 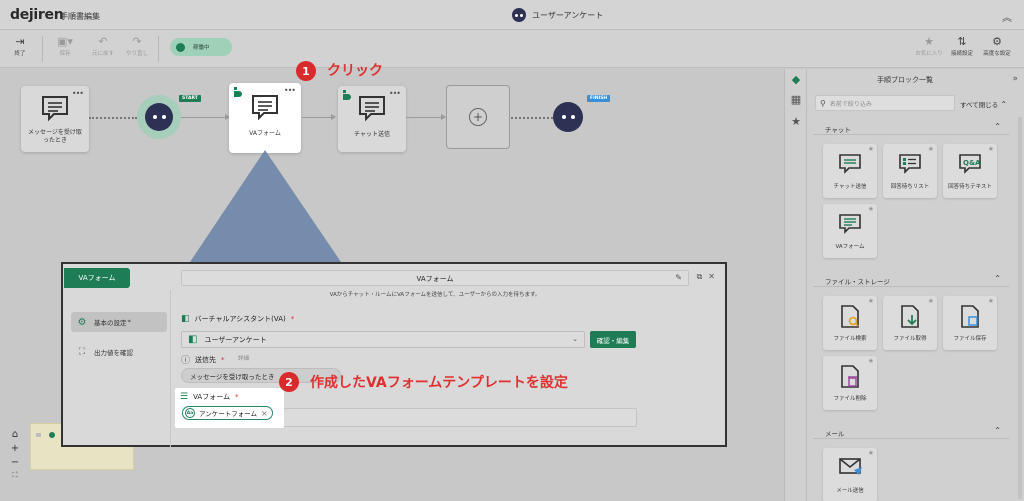 What do you see at coordinates (264, 413) in the screenshot?
I see `close-icon: ×` at bounding box center [264, 413].